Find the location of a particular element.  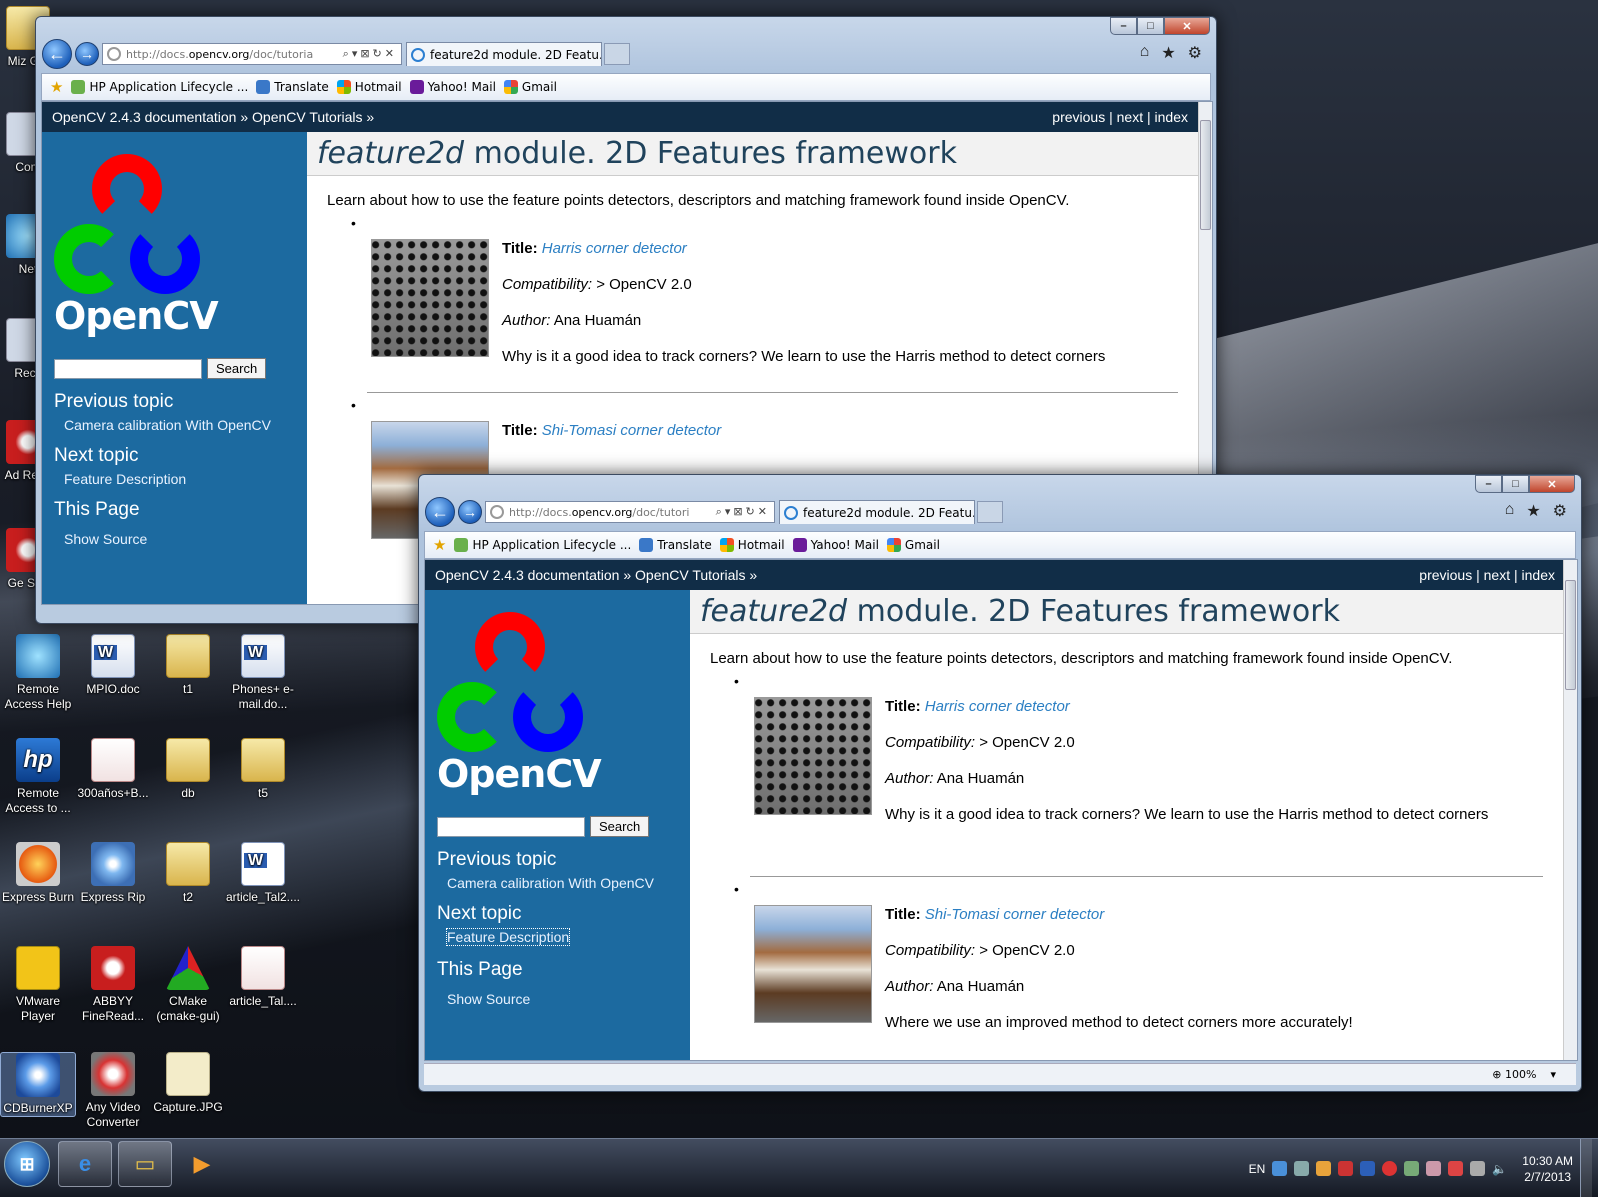

desktop-icon: Capture.JPG is located at coordinates (188, 1083).